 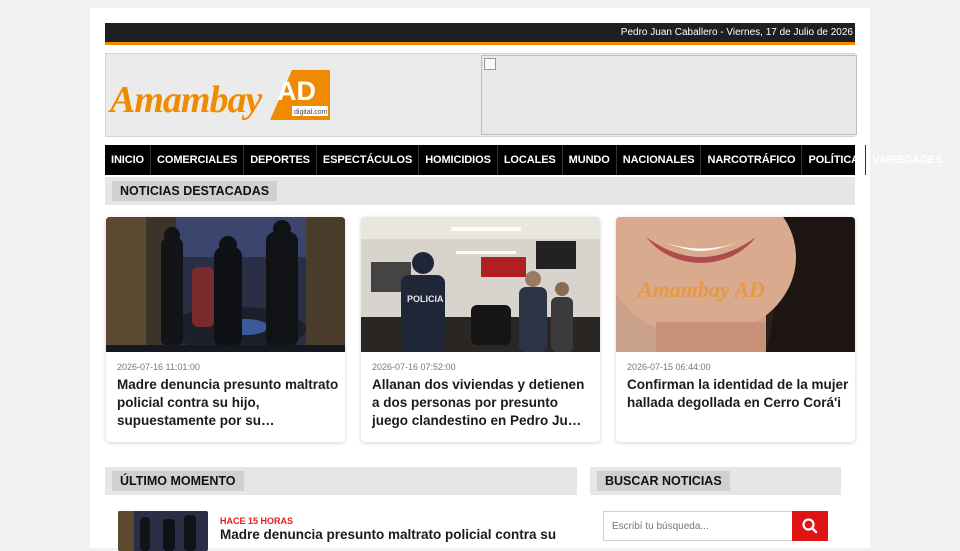 I want to click on nav-item-inicio: INICIO, so click(x=128, y=160).